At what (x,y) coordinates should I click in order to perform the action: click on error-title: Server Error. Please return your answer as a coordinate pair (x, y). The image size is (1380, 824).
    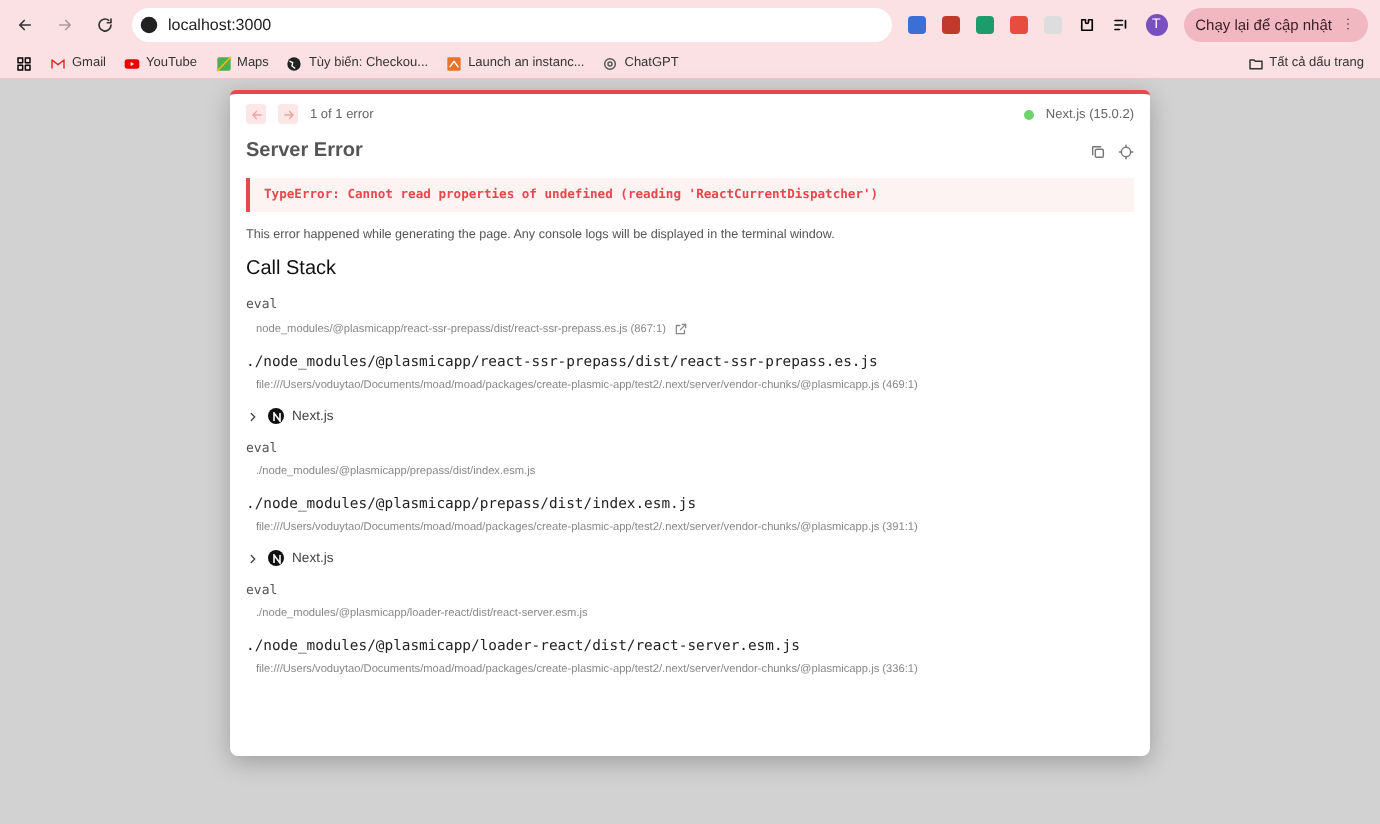
    Looking at the image, I should click on (304, 151).